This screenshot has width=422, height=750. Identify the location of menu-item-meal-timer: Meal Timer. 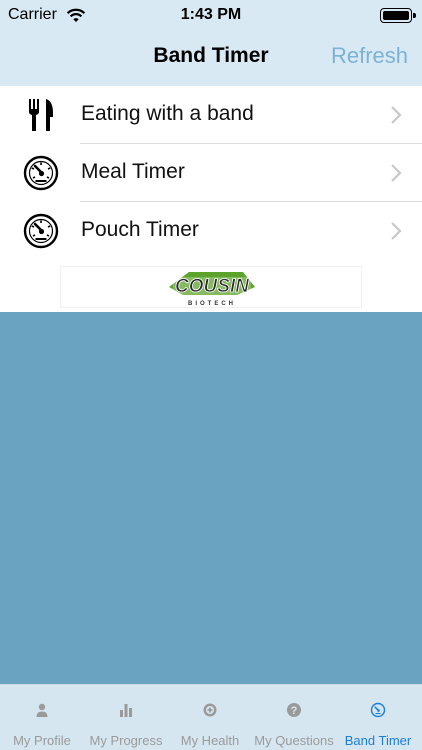
(211, 173).